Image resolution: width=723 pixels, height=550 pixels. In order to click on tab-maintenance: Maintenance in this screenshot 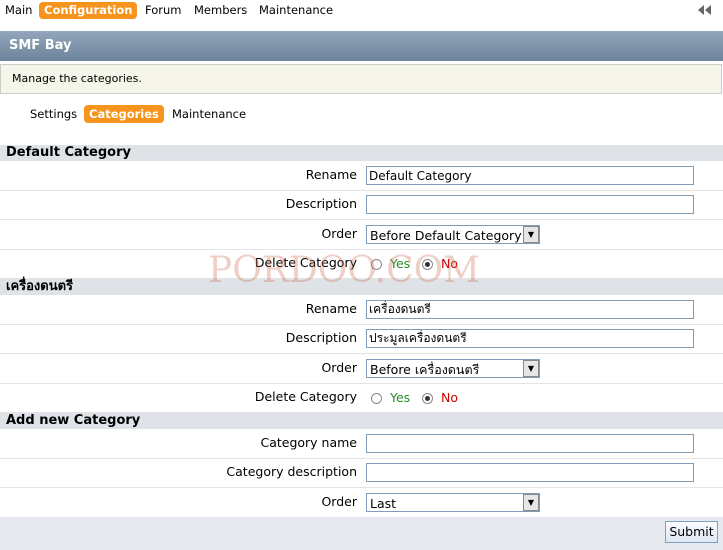, I will do `click(296, 10)`.